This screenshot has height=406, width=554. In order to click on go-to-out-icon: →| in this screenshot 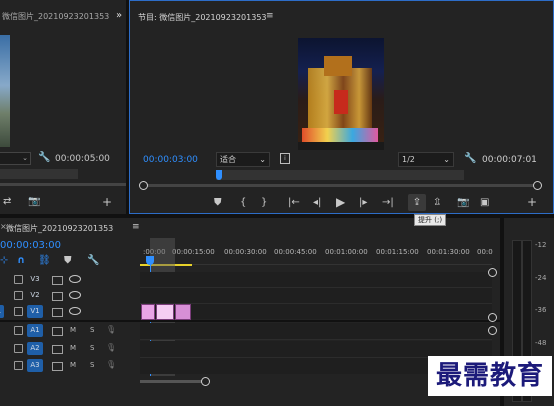, I will do `click(388, 203)`.